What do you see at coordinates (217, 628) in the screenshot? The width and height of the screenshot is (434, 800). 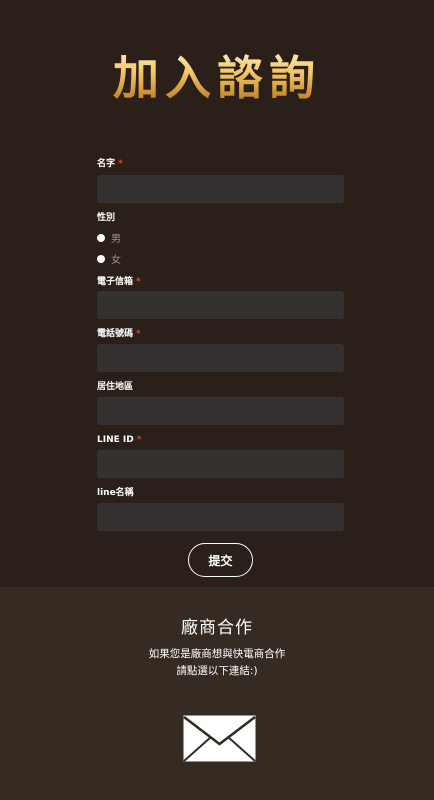 I see `partner-title: 廠商合作` at bounding box center [217, 628].